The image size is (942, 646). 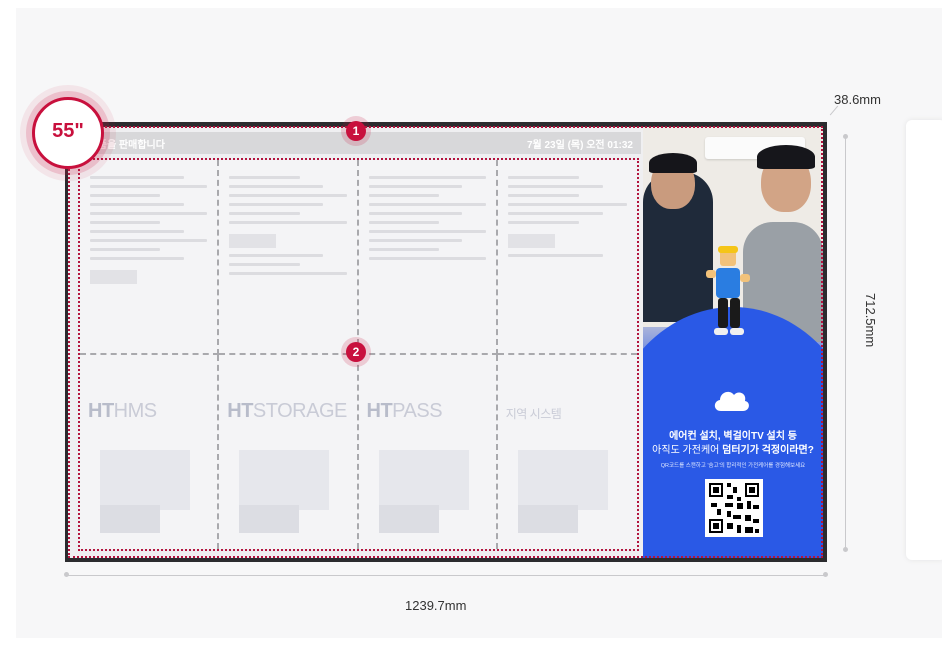 What do you see at coordinates (857, 99) in the screenshot?
I see `depth-dimension-label: 38.6mm` at bounding box center [857, 99].